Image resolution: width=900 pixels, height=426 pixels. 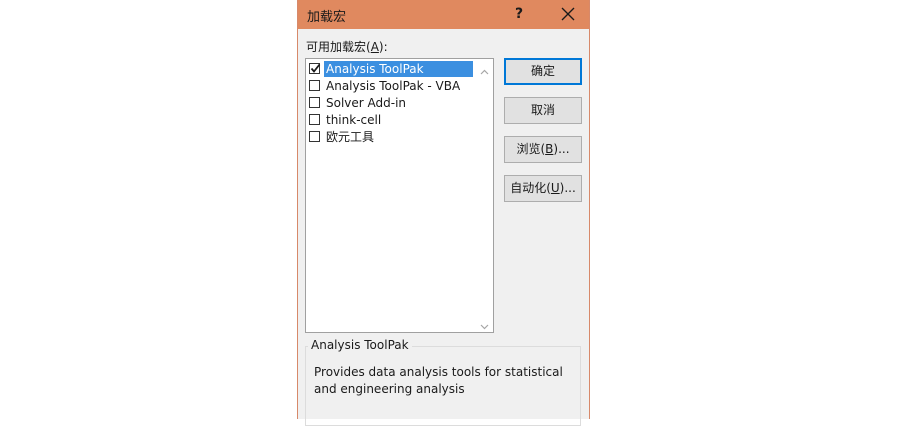 What do you see at coordinates (398, 69) in the screenshot?
I see `list-item-label: Analysis ToolPak` at bounding box center [398, 69].